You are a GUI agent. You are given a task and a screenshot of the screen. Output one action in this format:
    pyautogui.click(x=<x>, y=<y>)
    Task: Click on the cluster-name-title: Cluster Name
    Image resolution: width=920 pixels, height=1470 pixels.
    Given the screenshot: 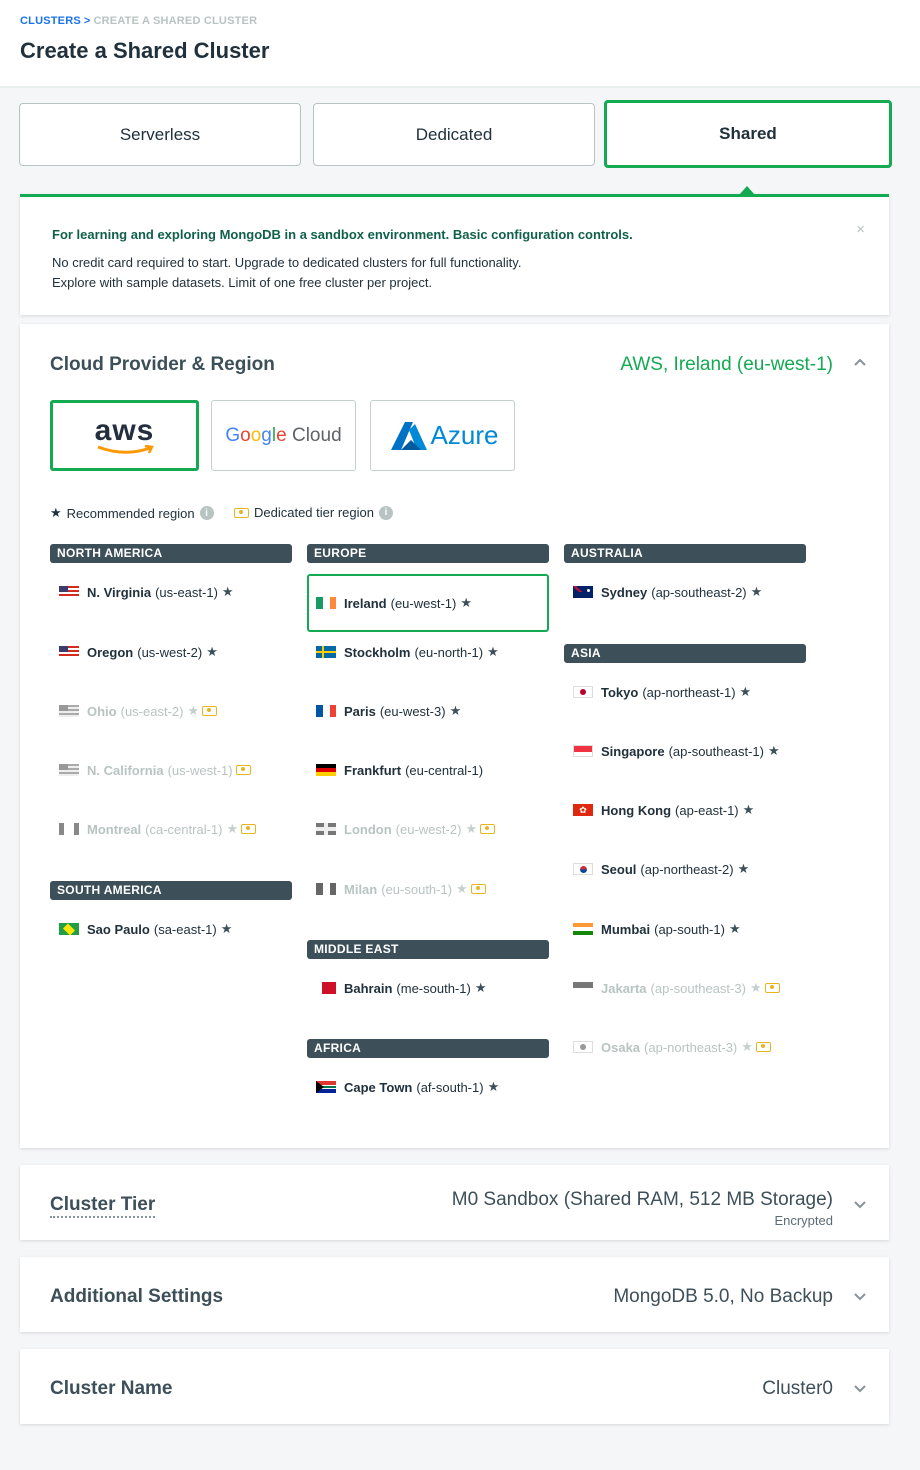 What is the action you would take?
    pyautogui.click(x=111, y=1388)
    